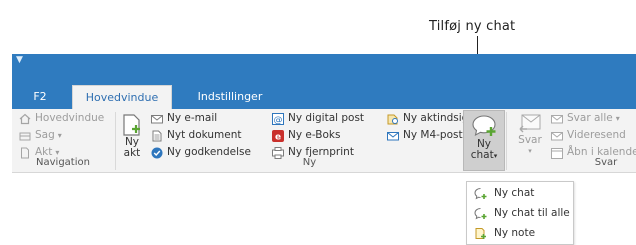  I want to click on nav-hovedvindue-label: Hovedvindue, so click(70, 118).